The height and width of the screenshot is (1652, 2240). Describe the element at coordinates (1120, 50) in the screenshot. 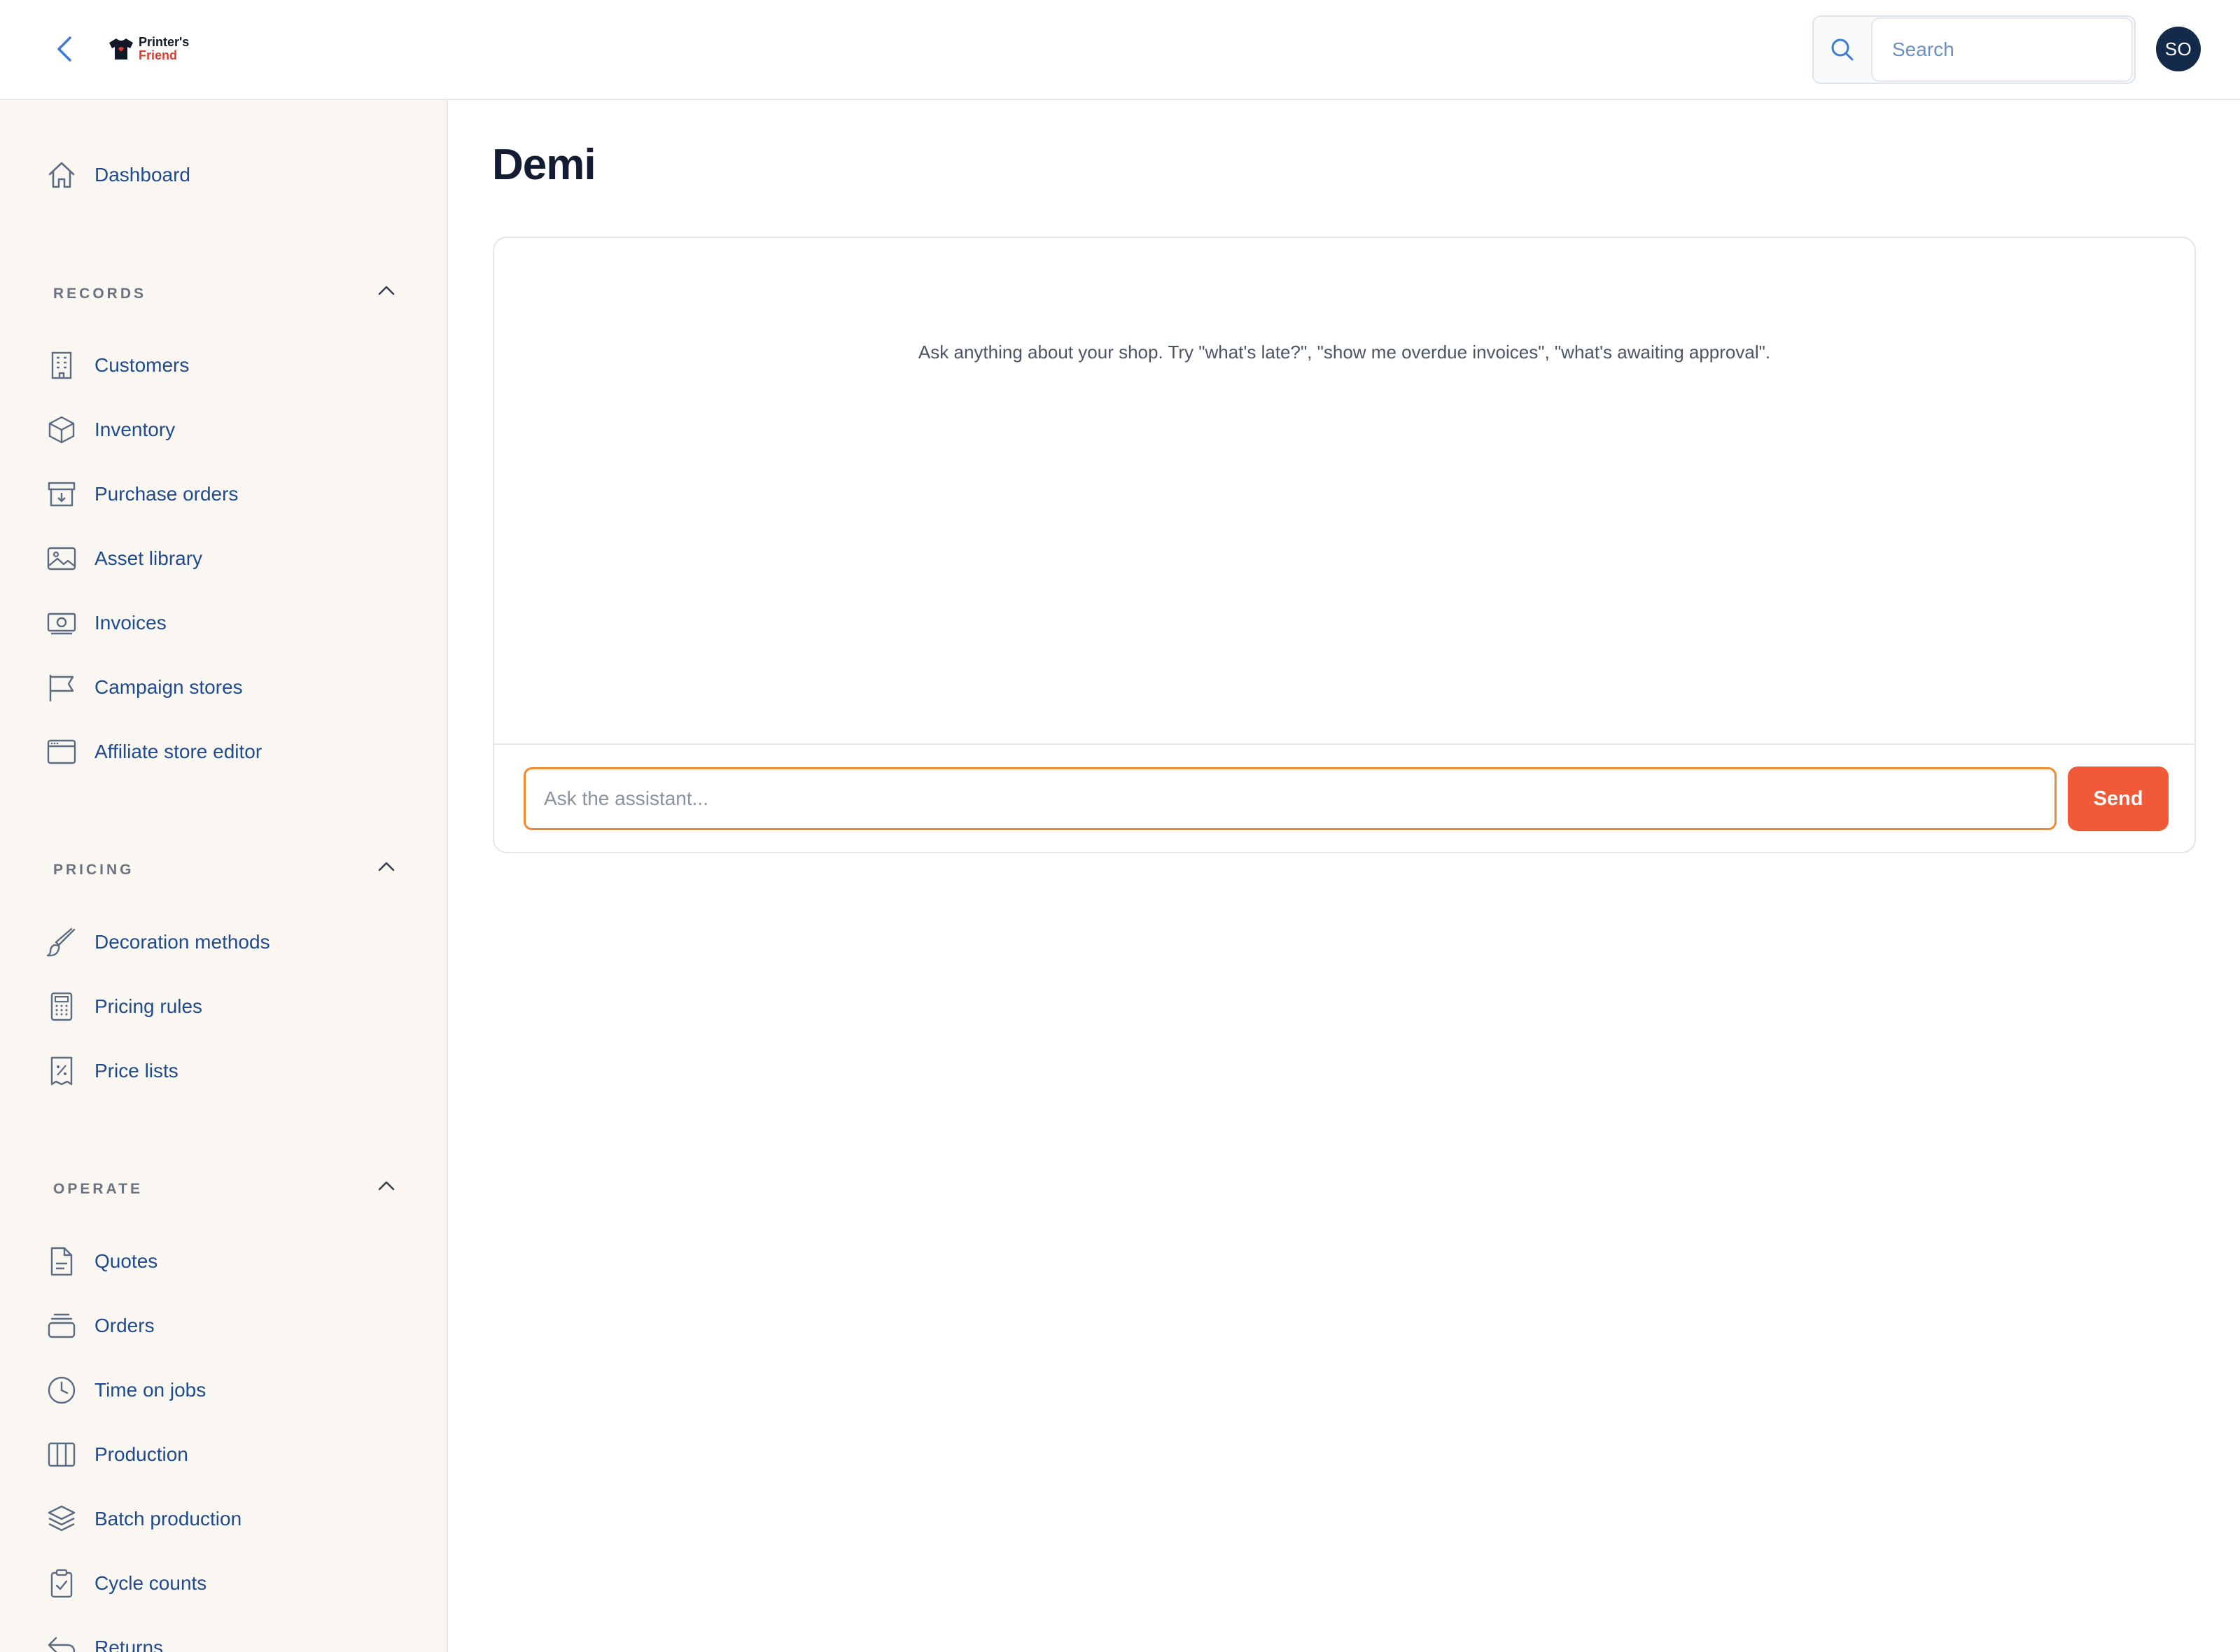

I see `top-bar: Printer's Friend SO` at that location.